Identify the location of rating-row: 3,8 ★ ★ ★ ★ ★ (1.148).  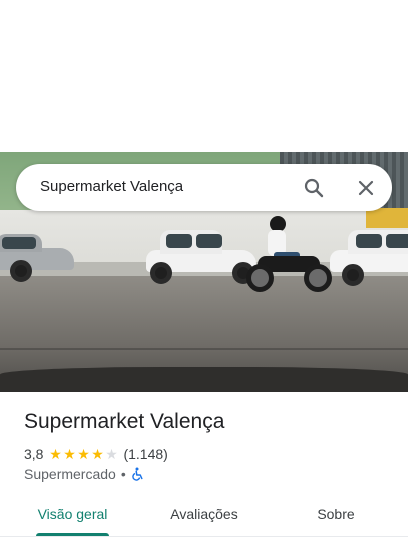
(96, 454).